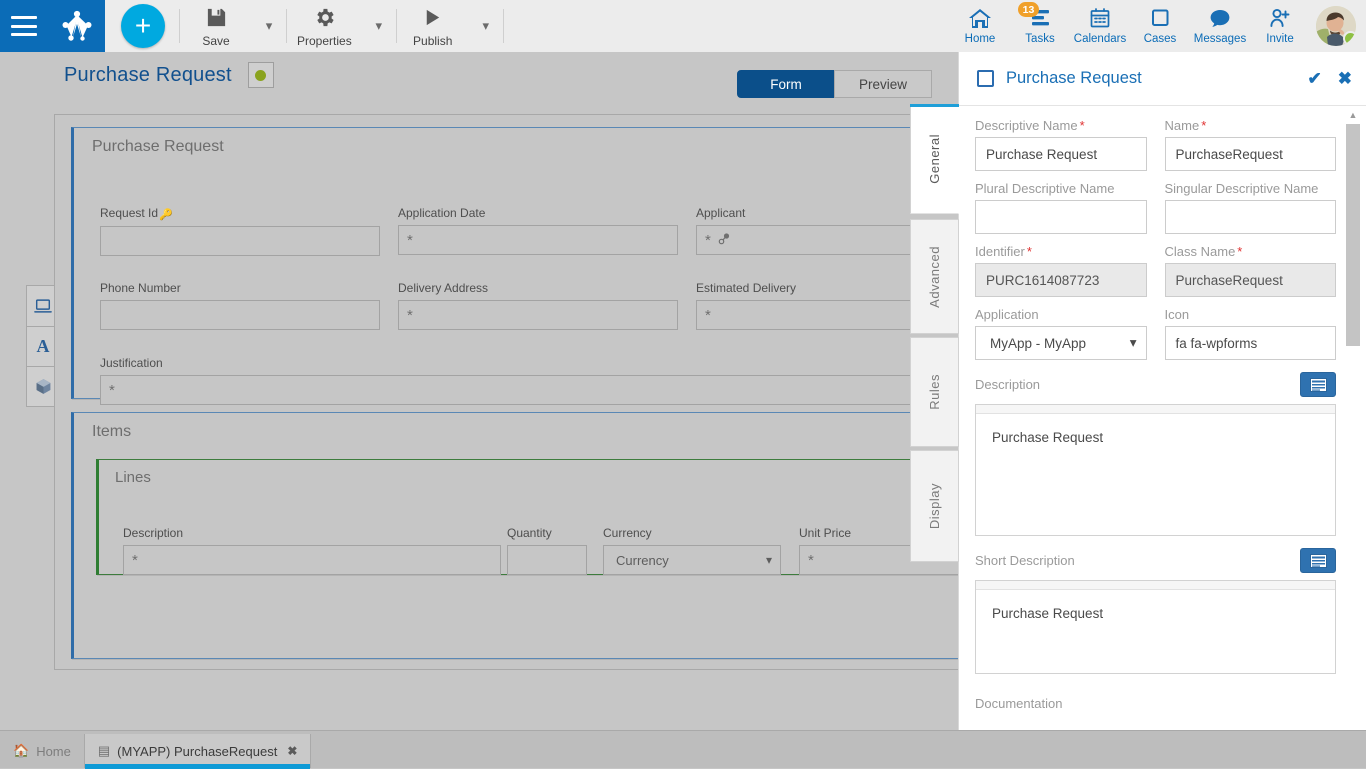  What do you see at coordinates (692, 560) in the screenshot?
I see `field-line-currency-select: Currency ▾` at bounding box center [692, 560].